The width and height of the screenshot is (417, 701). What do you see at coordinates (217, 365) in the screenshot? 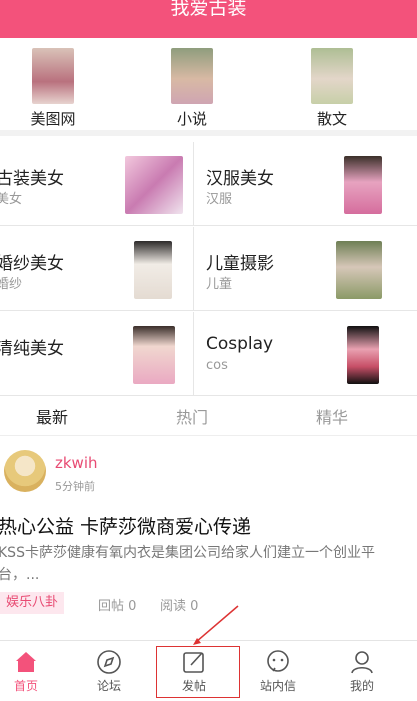
I see `grid-item-subtitle: cos` at bounding box center [217, 365].